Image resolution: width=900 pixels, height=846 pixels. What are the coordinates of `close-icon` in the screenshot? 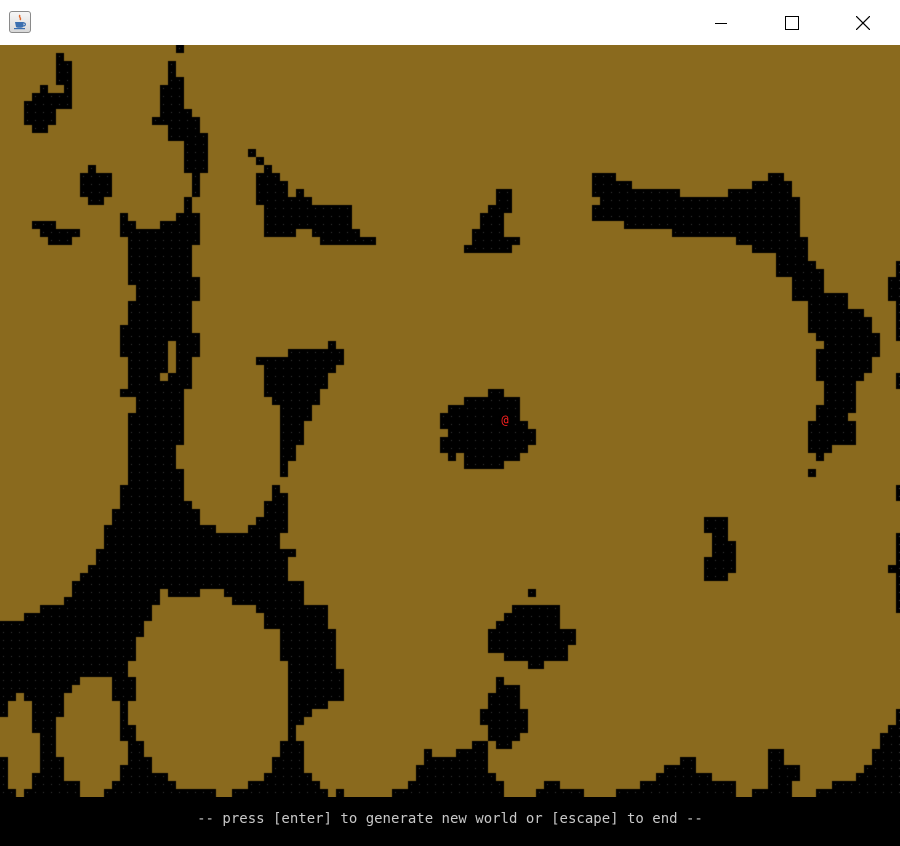 It's located at (863, 22).